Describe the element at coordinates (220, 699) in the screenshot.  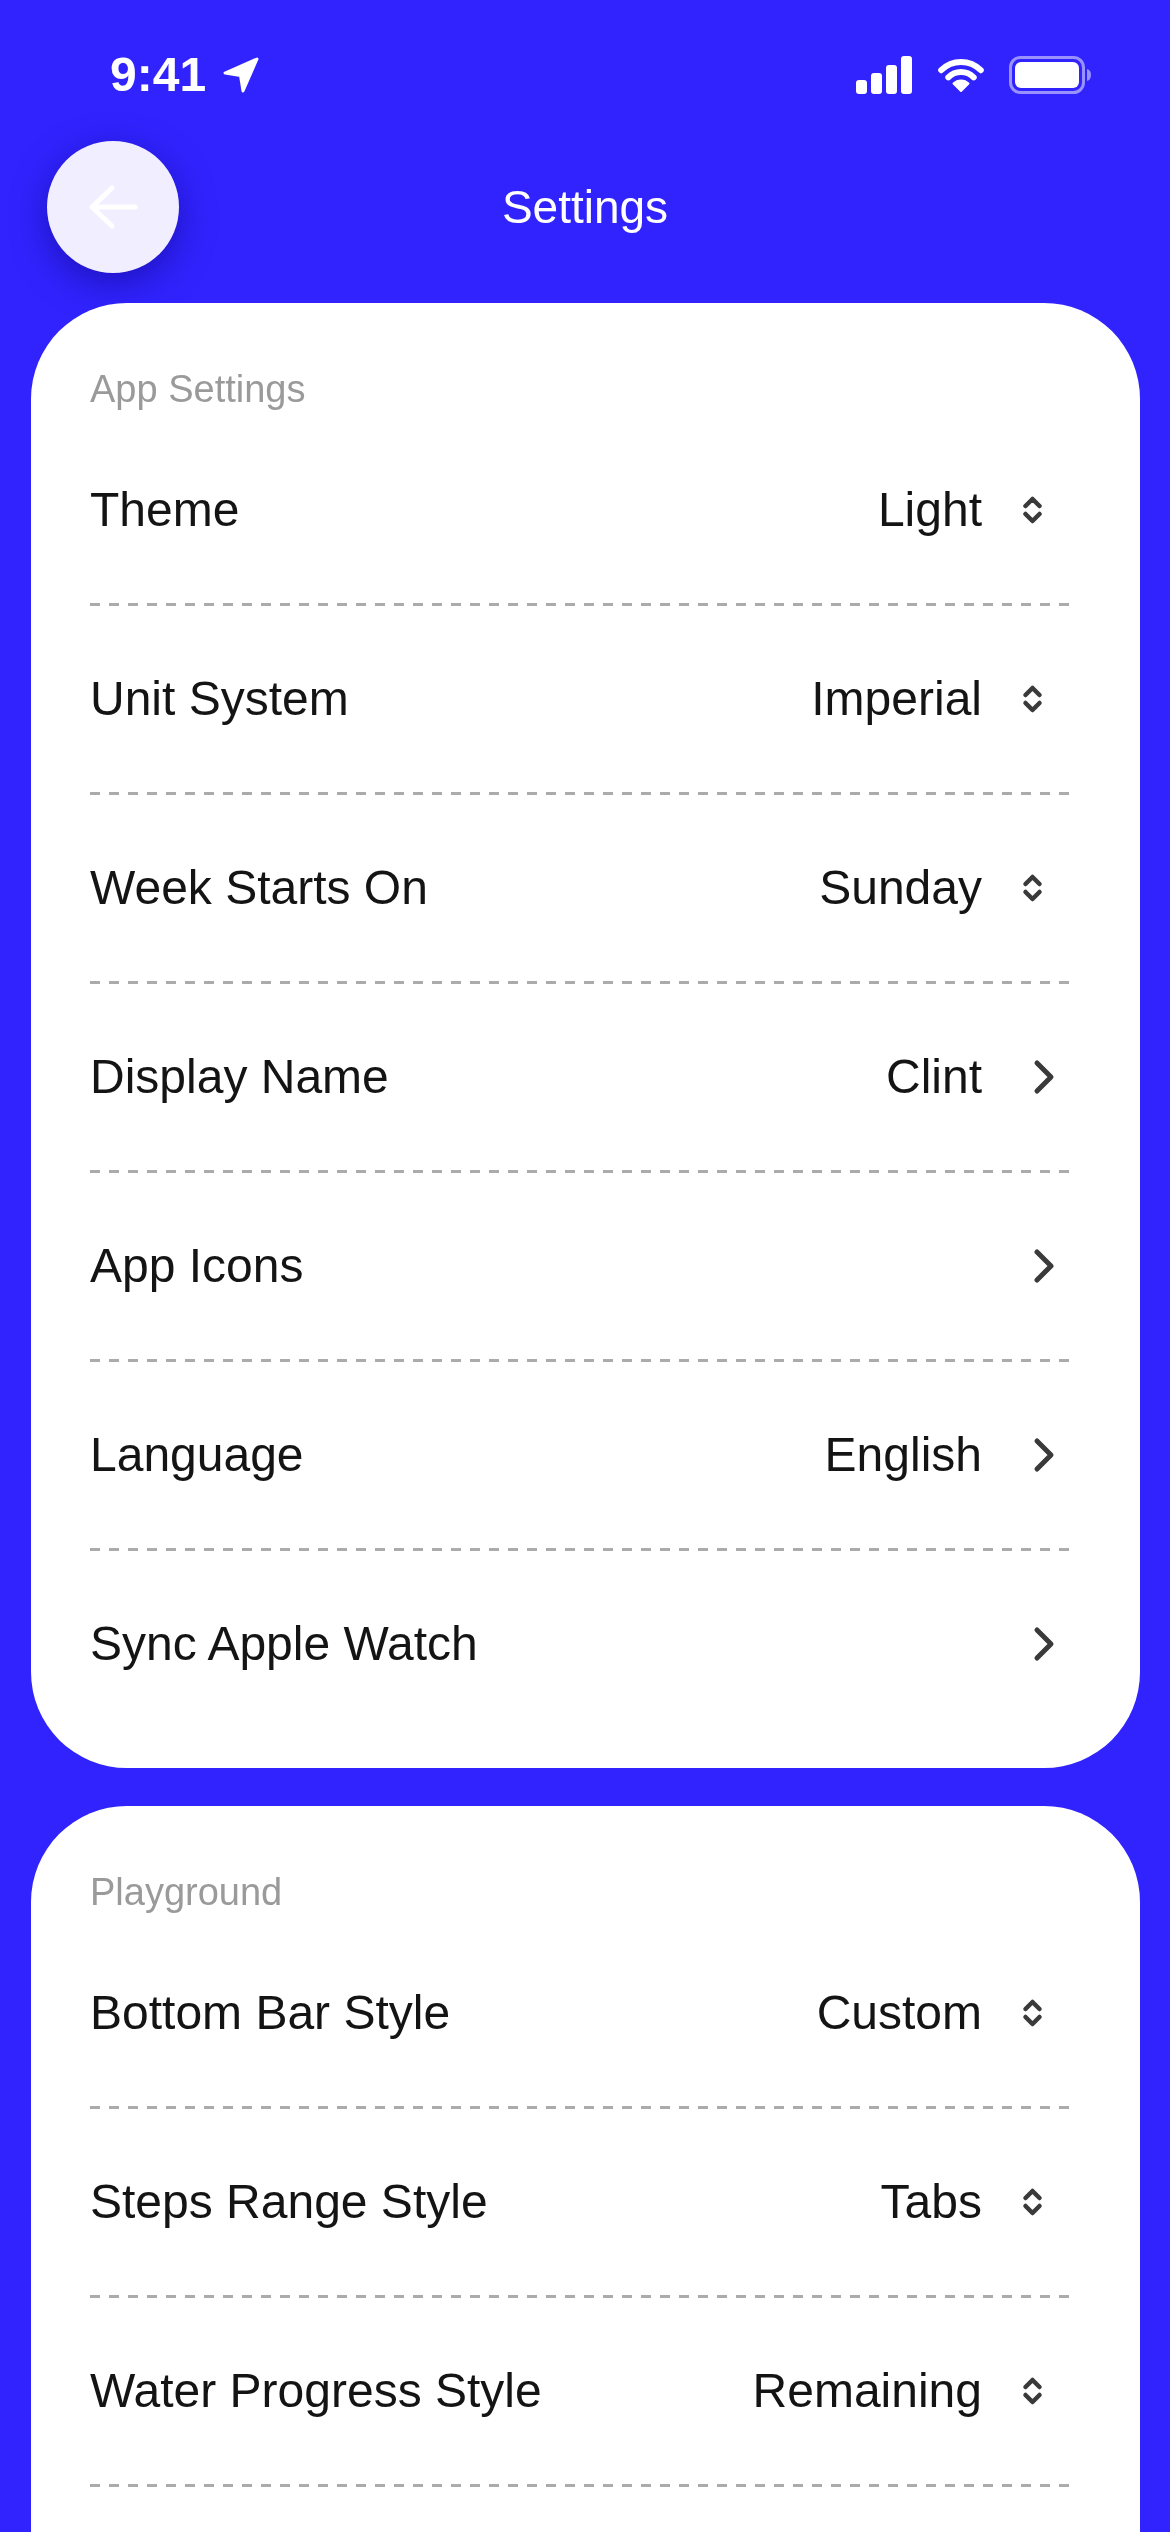
I see `setting-label: Unit System` at that location.